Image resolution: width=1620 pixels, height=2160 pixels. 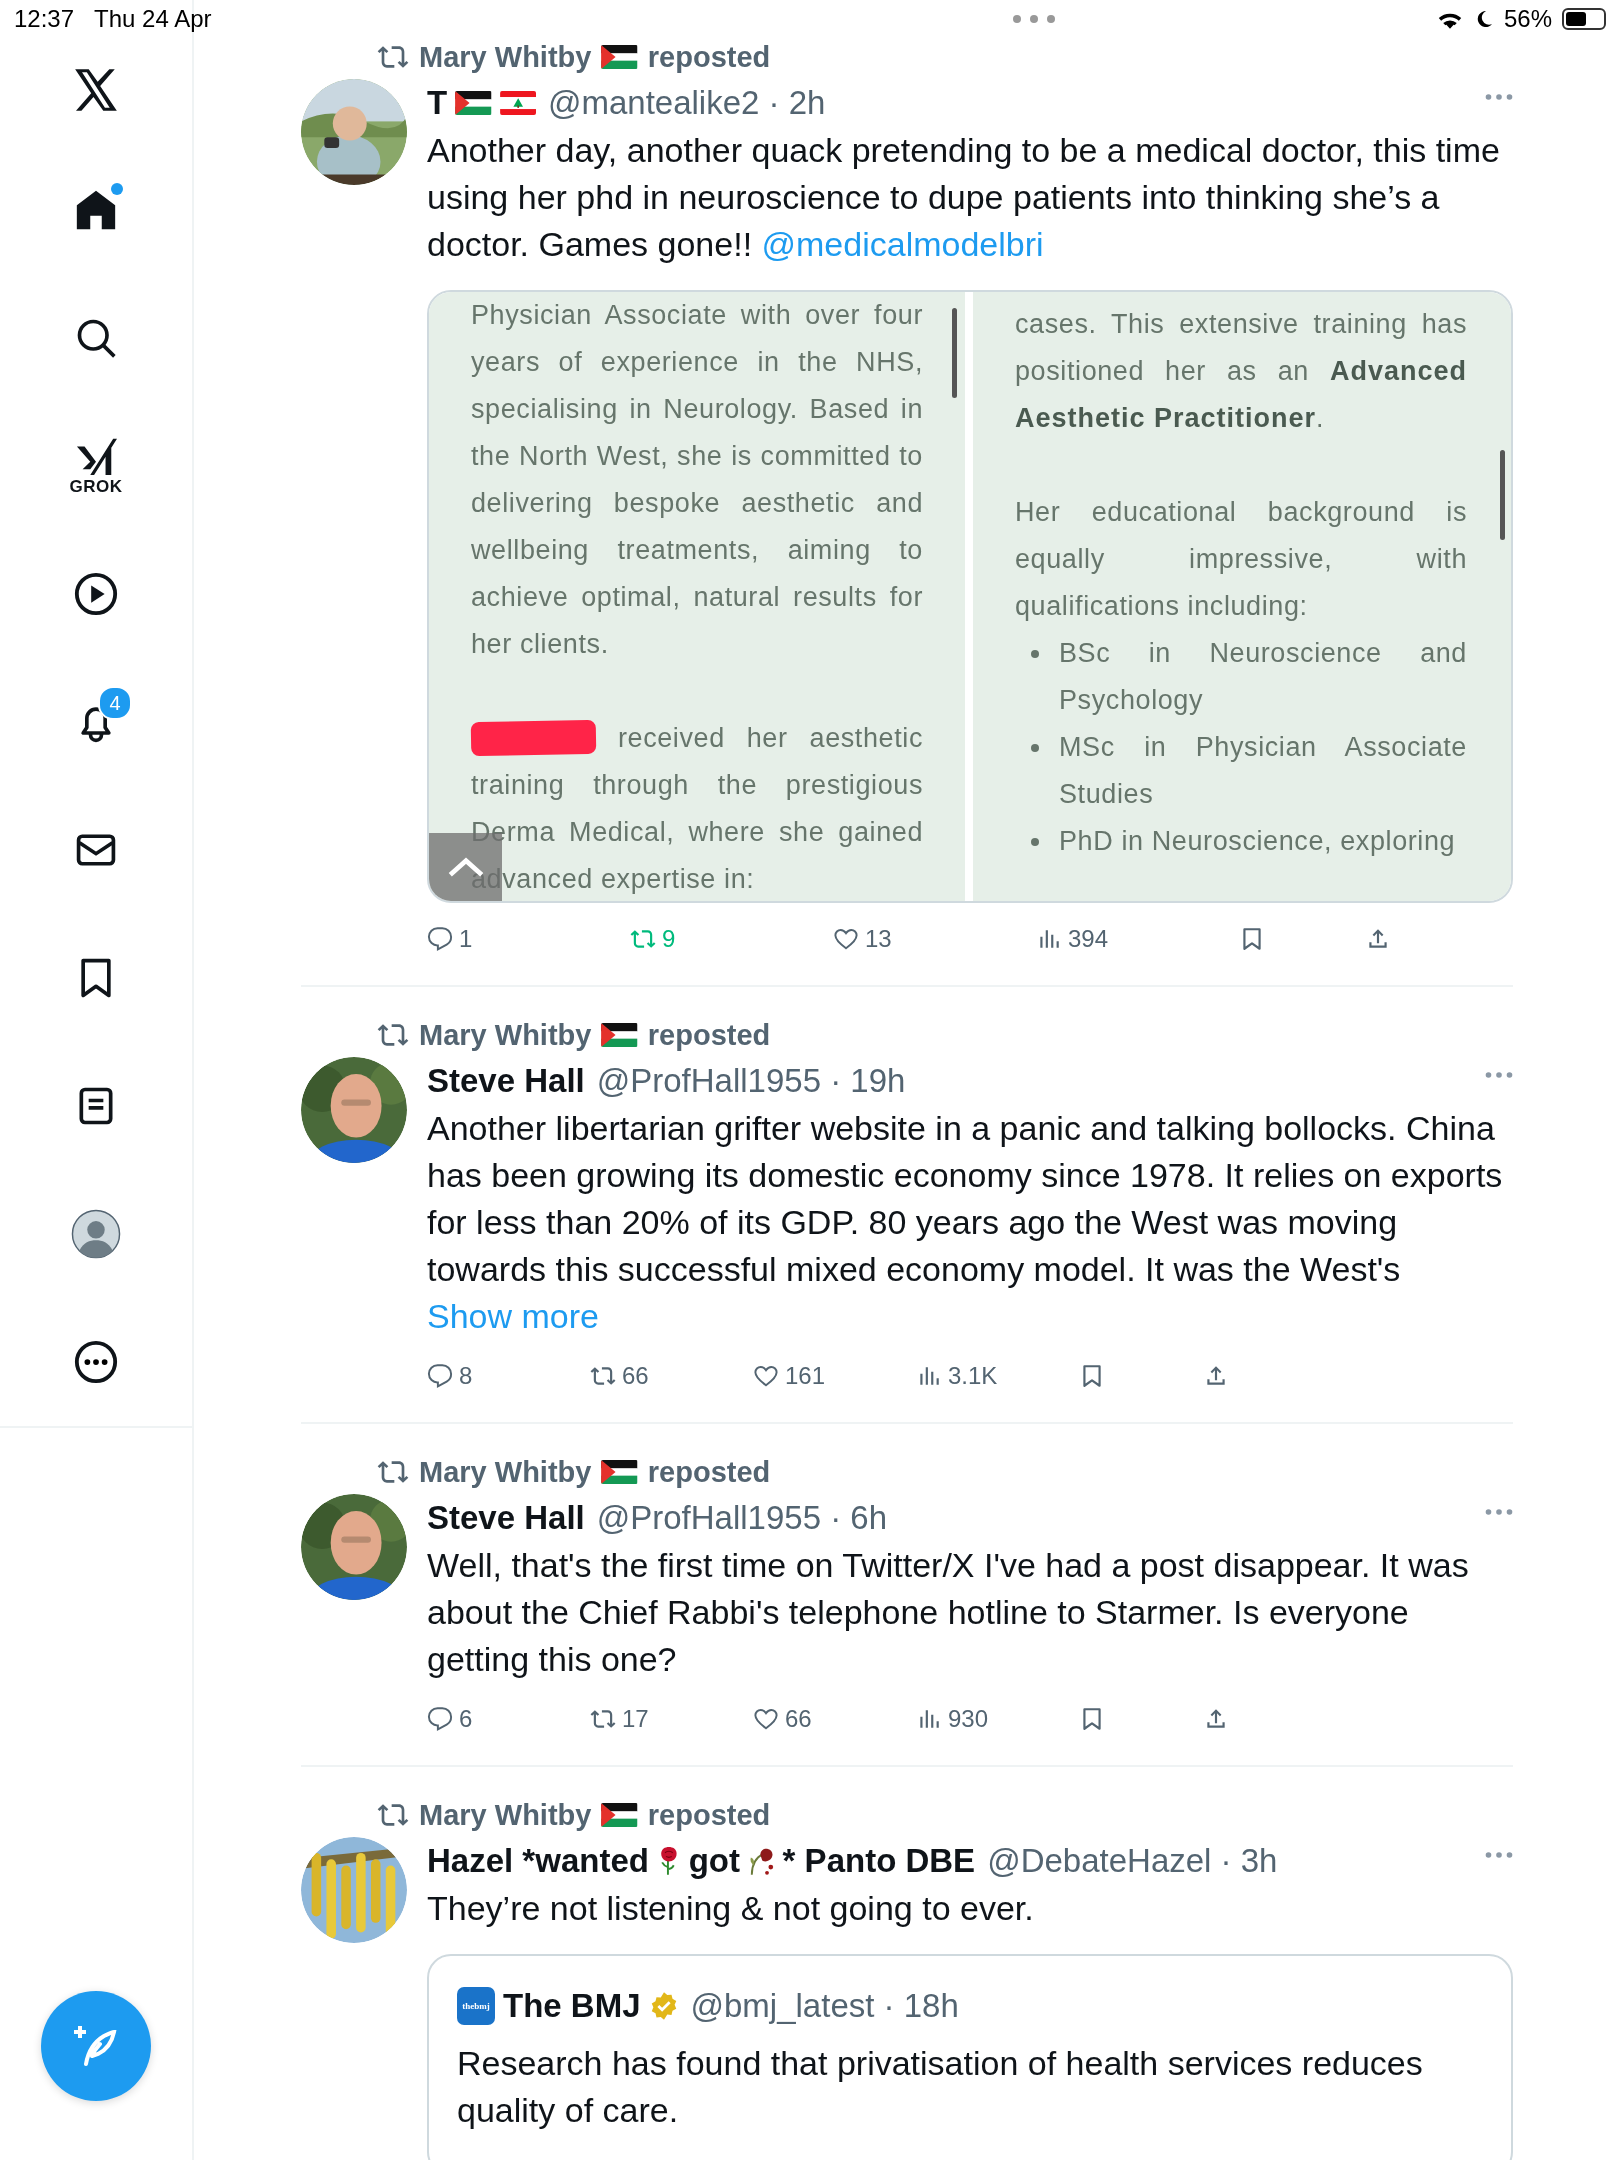 I want to click on author-name: Hazel *wanted, so click(x=538, y=1861).